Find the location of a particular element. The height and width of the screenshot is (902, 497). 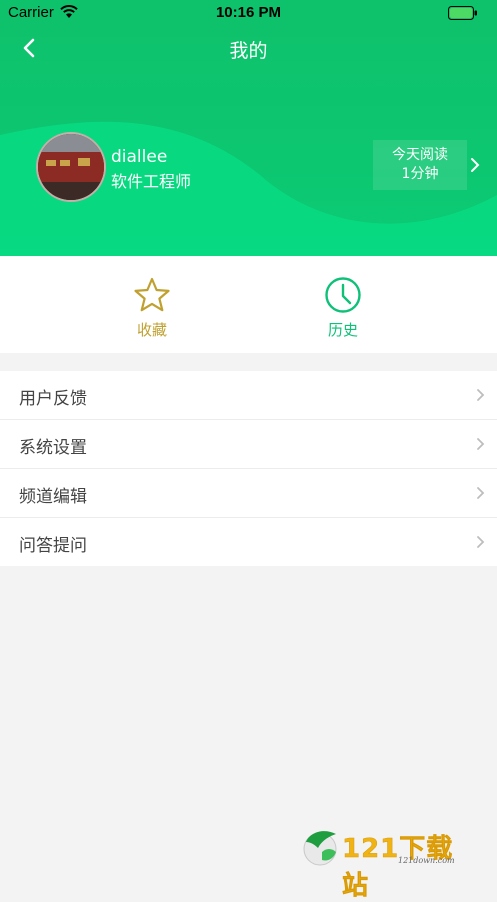

favorites-label: 收藏 is located at coordinates (151, 330).